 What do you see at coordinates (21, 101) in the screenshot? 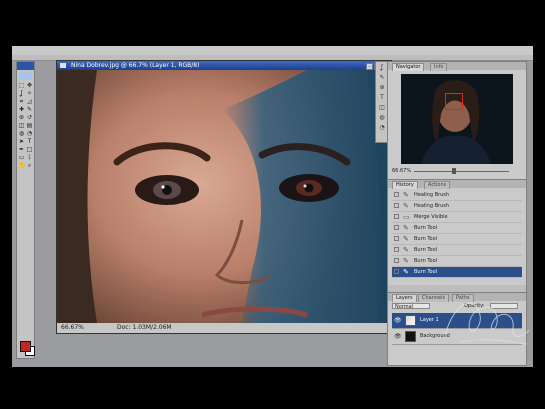
I see `crop-icon: ⌗` at bounding box center [21, 101].